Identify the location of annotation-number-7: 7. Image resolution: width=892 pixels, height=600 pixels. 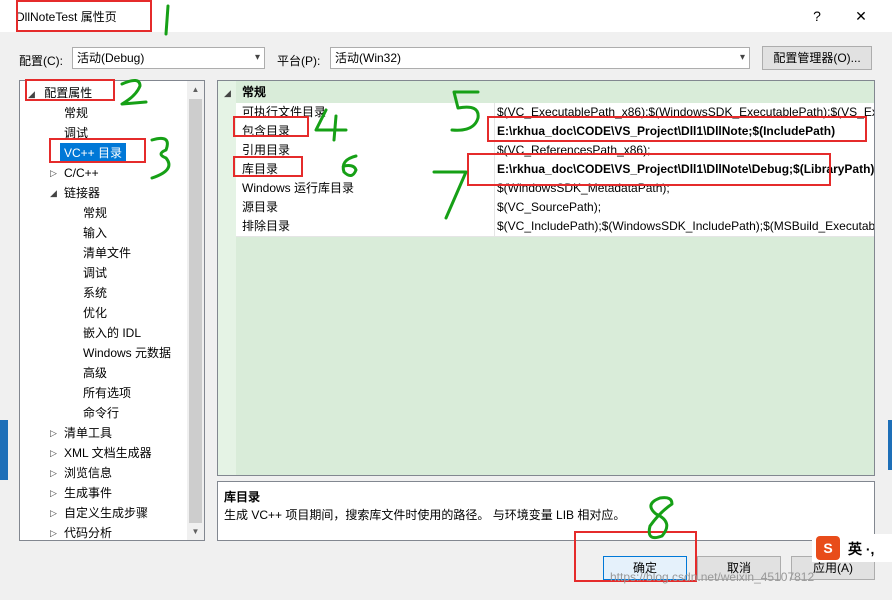
(3, 1).